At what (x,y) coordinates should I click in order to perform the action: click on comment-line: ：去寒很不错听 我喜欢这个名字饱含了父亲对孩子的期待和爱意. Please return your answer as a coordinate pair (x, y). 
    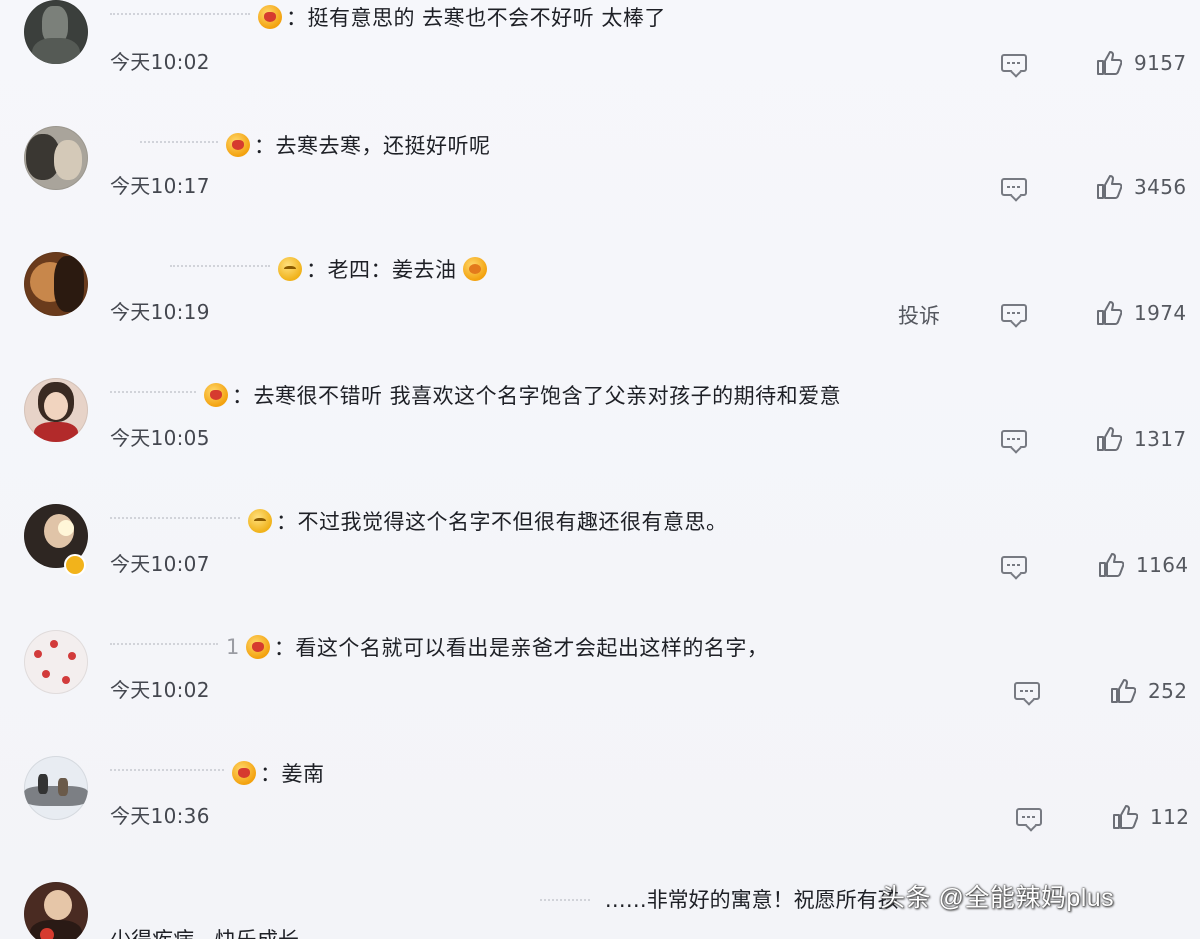
    Looking at the image, I should click on (475, 395).